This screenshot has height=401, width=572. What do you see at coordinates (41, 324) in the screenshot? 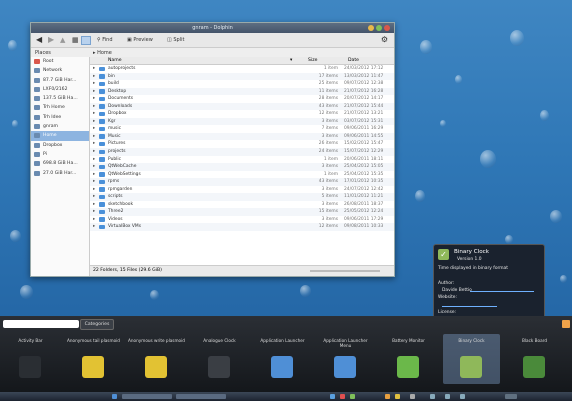
I see `widget-search-input` at bounding box center [41, 324].